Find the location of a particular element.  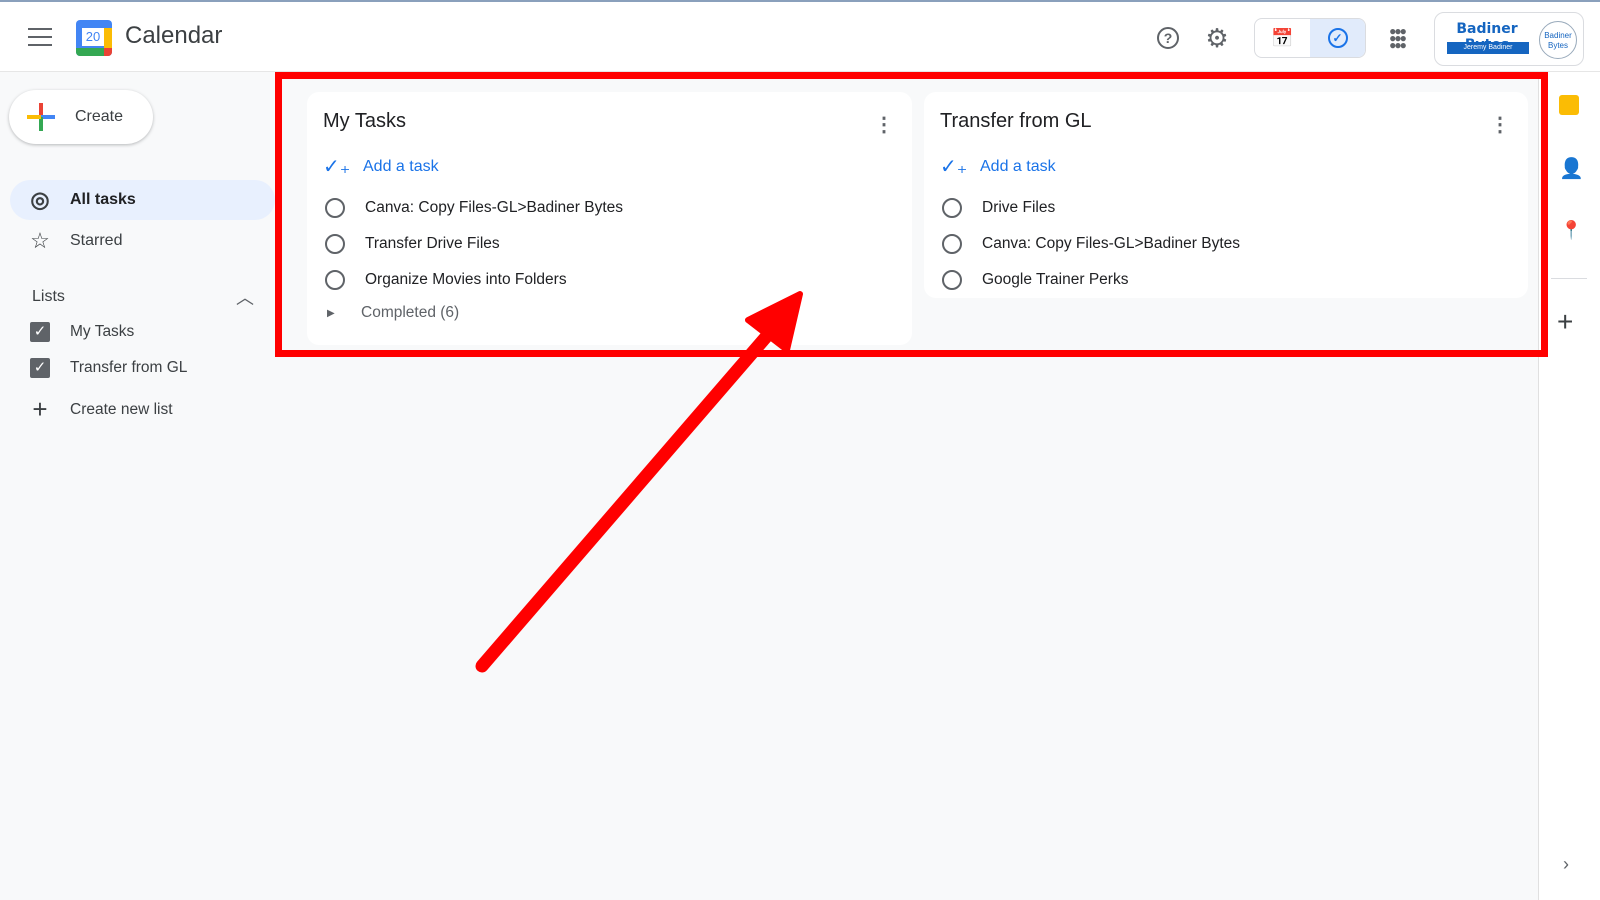

collapse-lists-button: ︿ is located at coordinates (245, 297).